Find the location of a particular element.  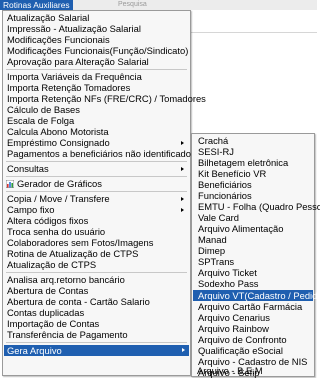

menu-item-calculo-de-bases: Cálculo de Bases is located at coordinates (97, 110).